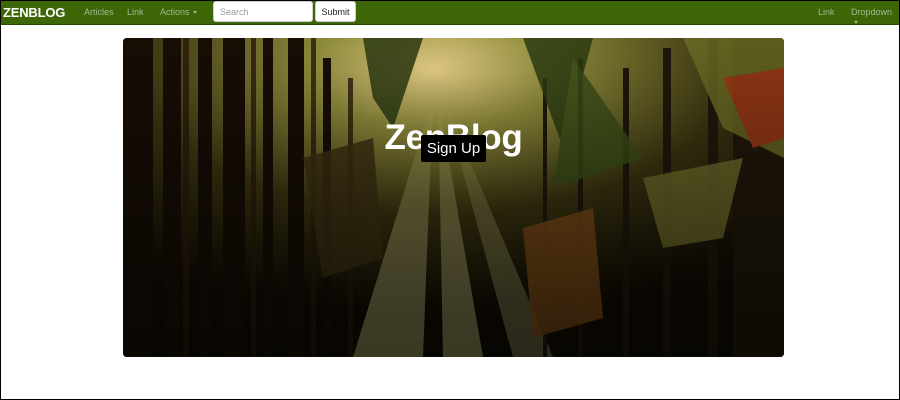  Describe the element at coordinates (99, 12) in the screenshot. I see `nav-link-articles: Articles` at that location.